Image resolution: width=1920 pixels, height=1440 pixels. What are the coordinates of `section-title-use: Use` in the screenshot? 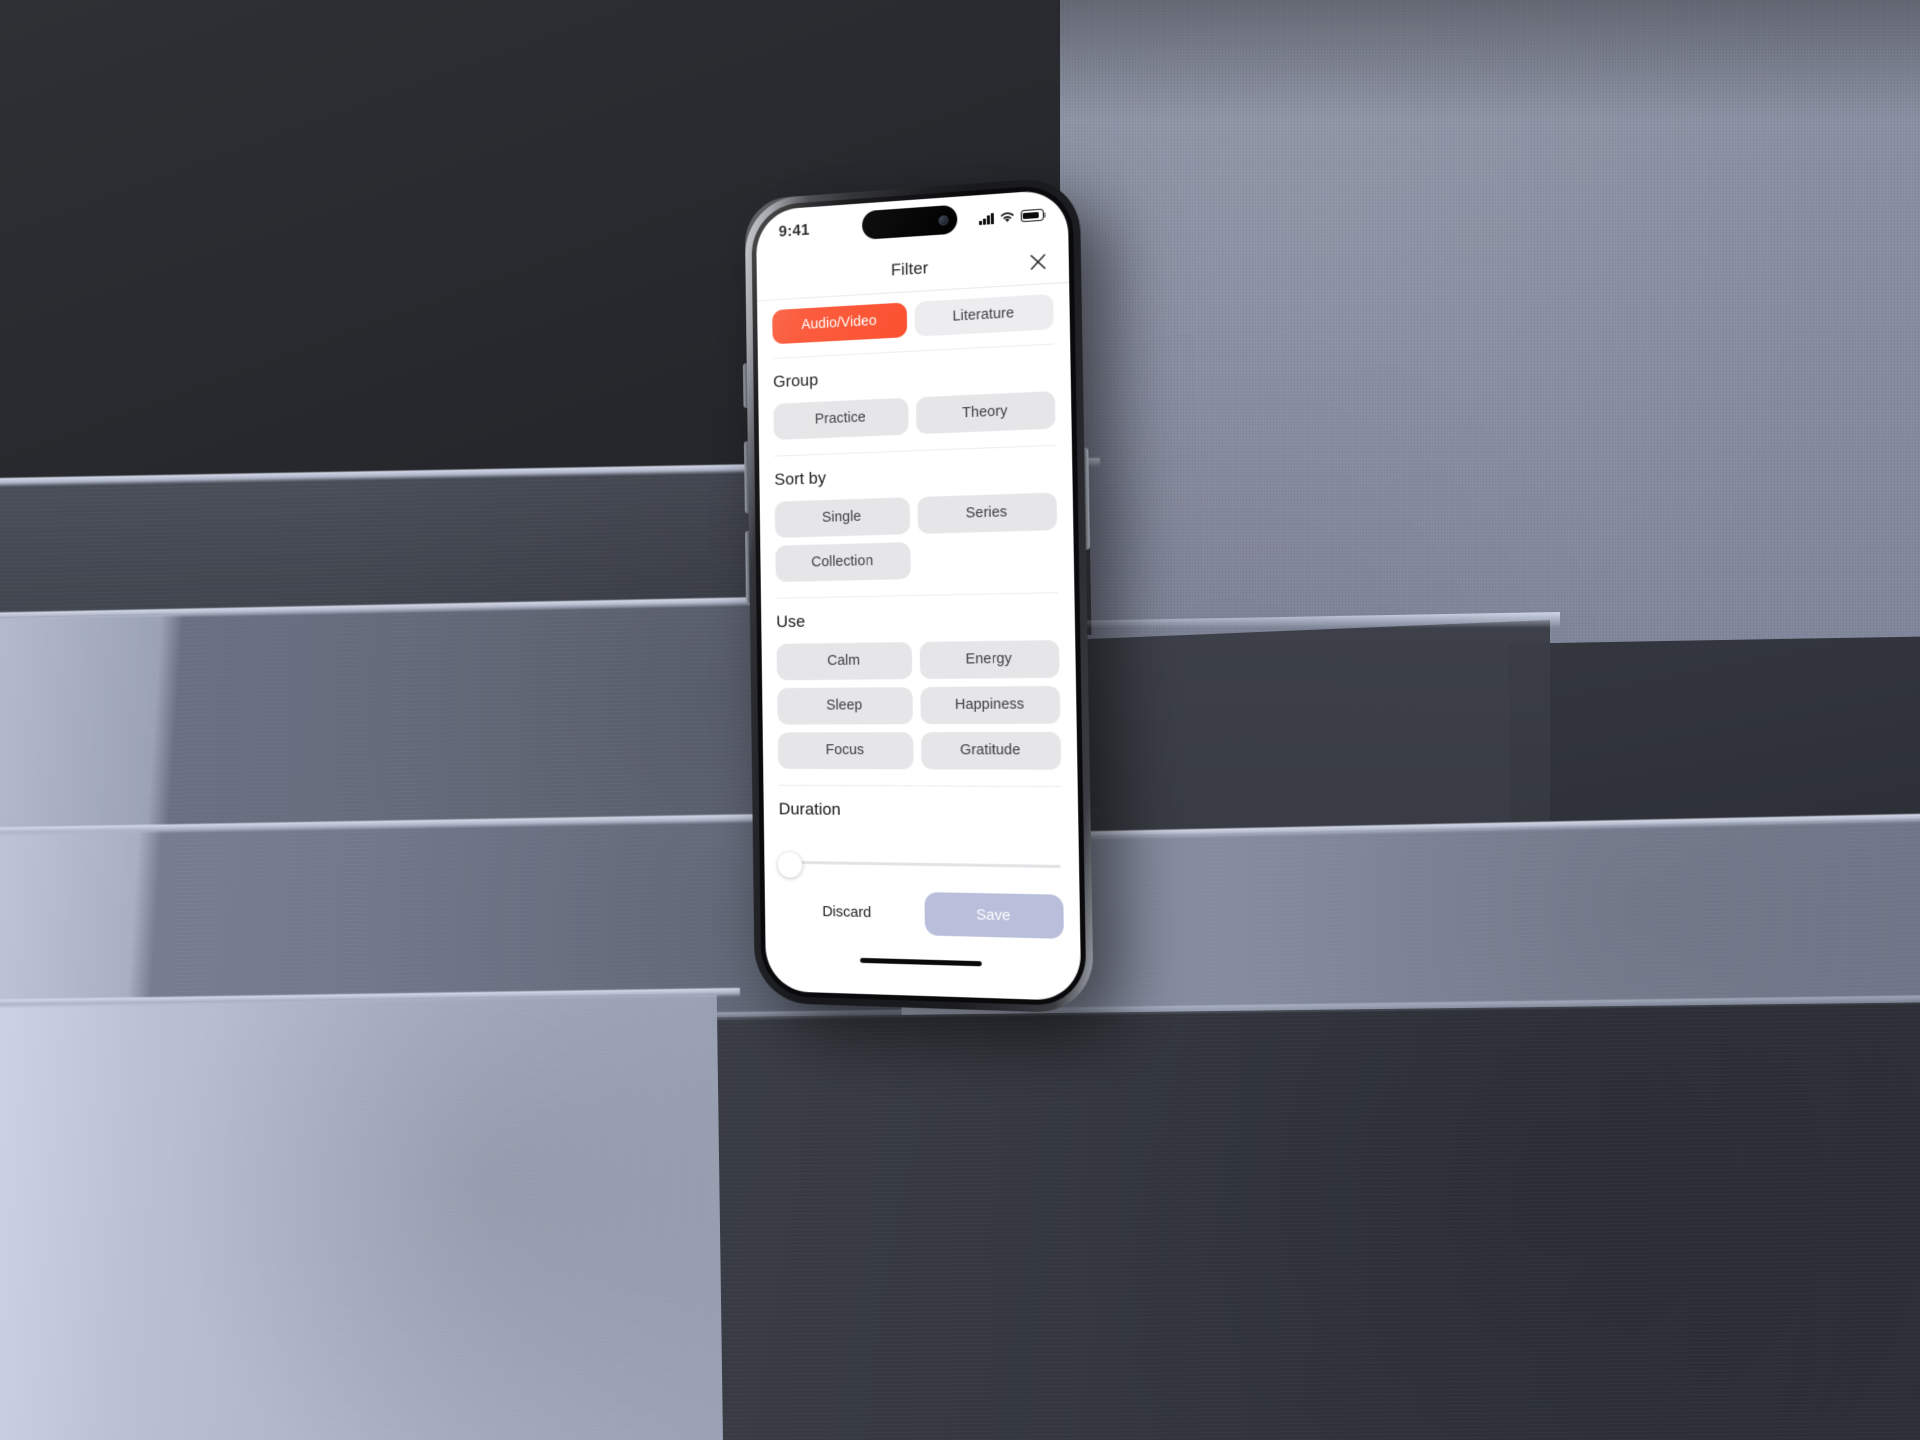 It's located at (791, 621).